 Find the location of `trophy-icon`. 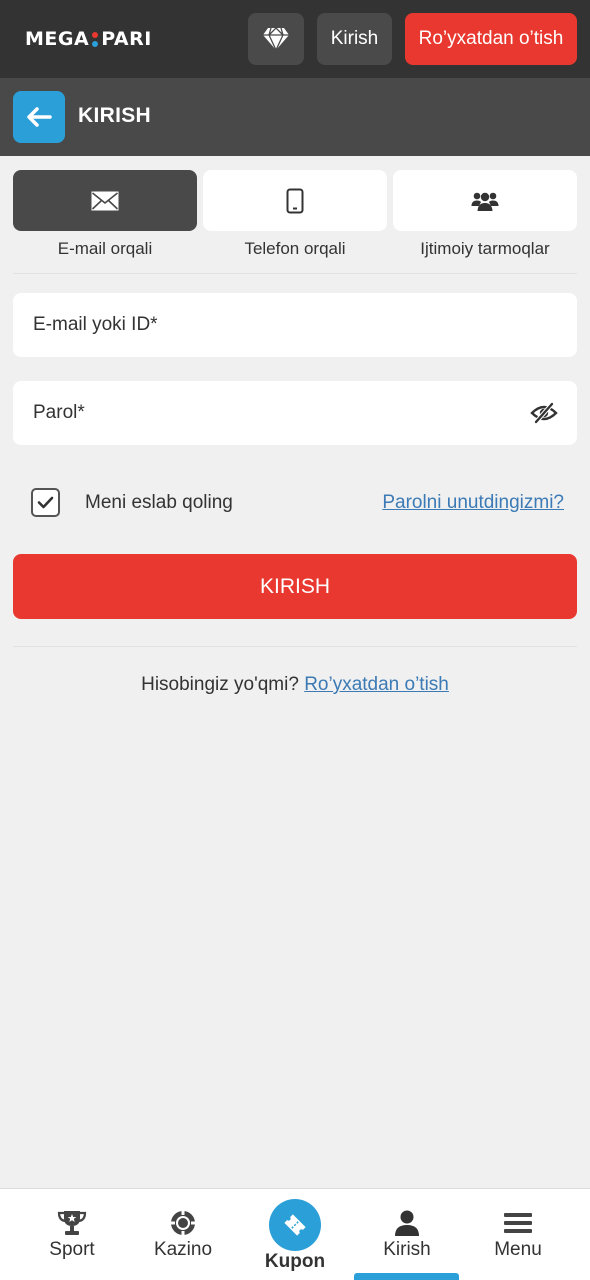

trophy-icon is located at coordinates (72, 1223).